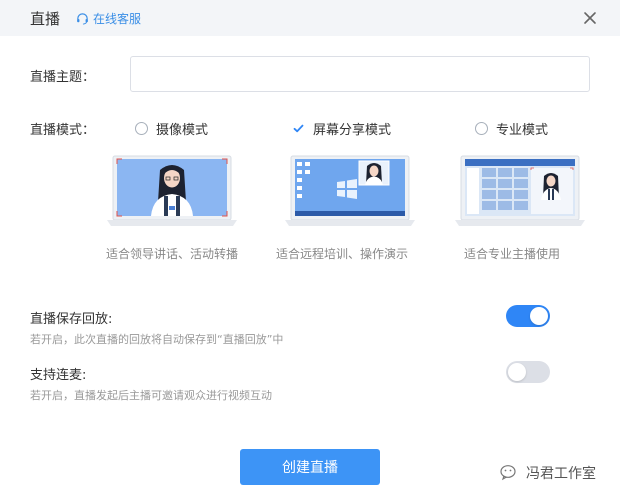  What do you see at coordinates (82, 19) in the screenshot?
I see `headset-icon` at bounding box center [82, 19].